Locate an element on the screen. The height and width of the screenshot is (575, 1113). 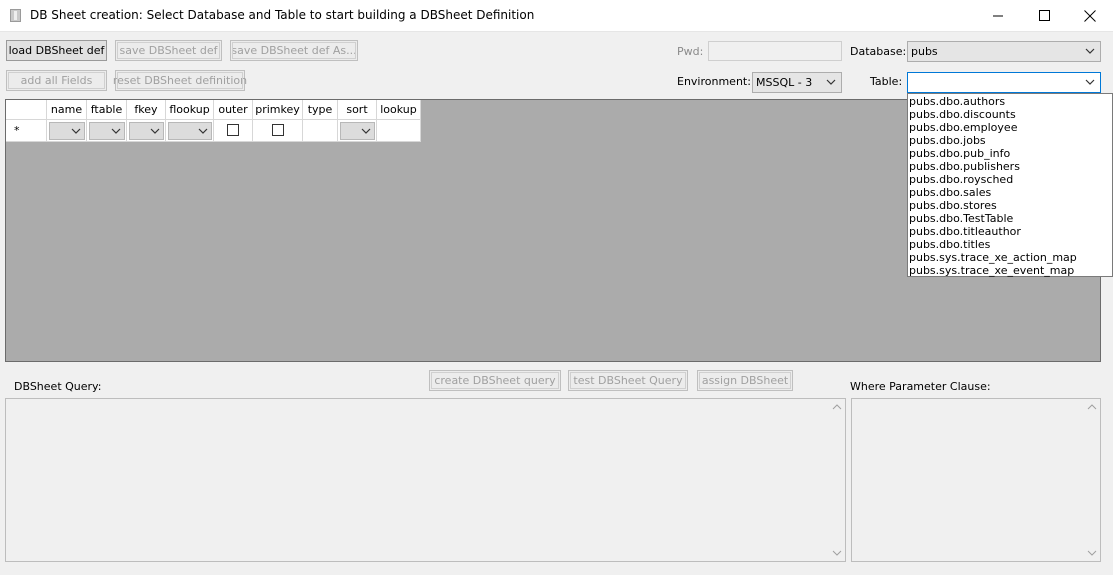
database-label: Database: is located at coordinates (878, 51).